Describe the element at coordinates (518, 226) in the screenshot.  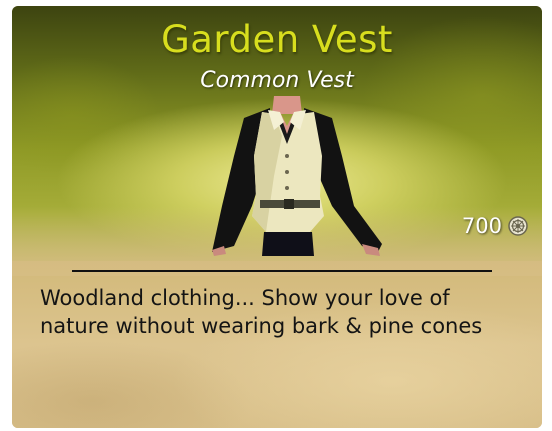
I see `coin-icon` at that location.